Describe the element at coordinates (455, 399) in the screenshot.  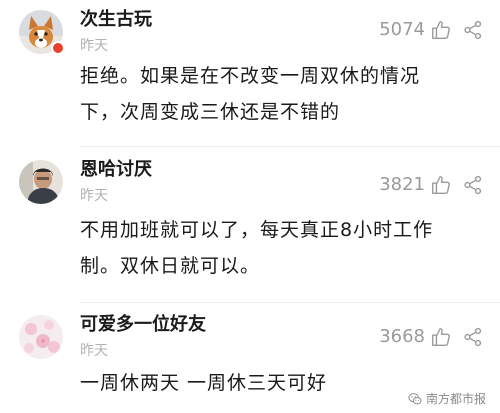
I see `watermark-text: 南方都市报` at that location.